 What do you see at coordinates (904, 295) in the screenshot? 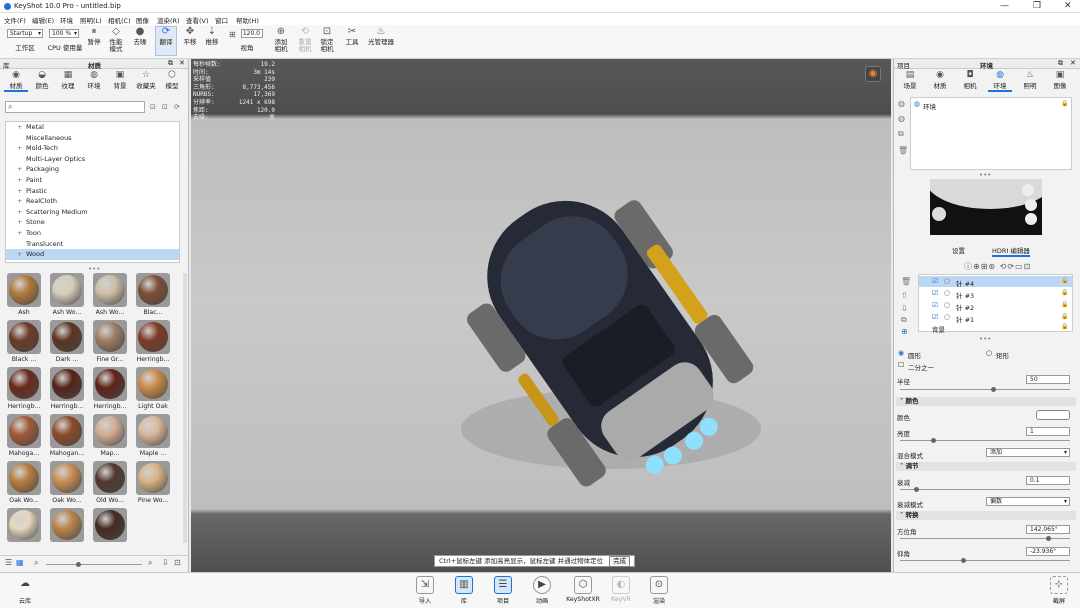
I see `move-up-icon: ⇧` at bounding box center [904, 295].